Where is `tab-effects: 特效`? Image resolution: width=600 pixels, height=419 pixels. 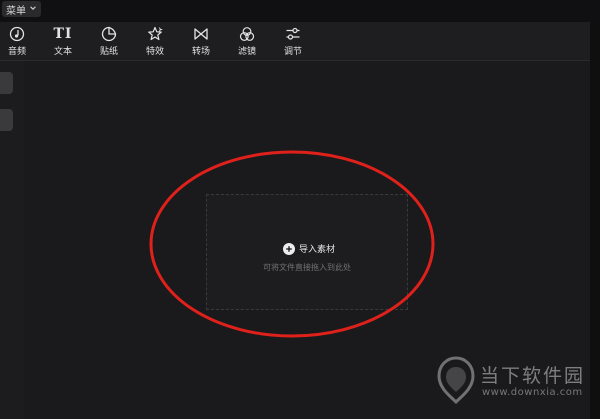
tab-effects: 特效 is located at coordinates (155, 42).